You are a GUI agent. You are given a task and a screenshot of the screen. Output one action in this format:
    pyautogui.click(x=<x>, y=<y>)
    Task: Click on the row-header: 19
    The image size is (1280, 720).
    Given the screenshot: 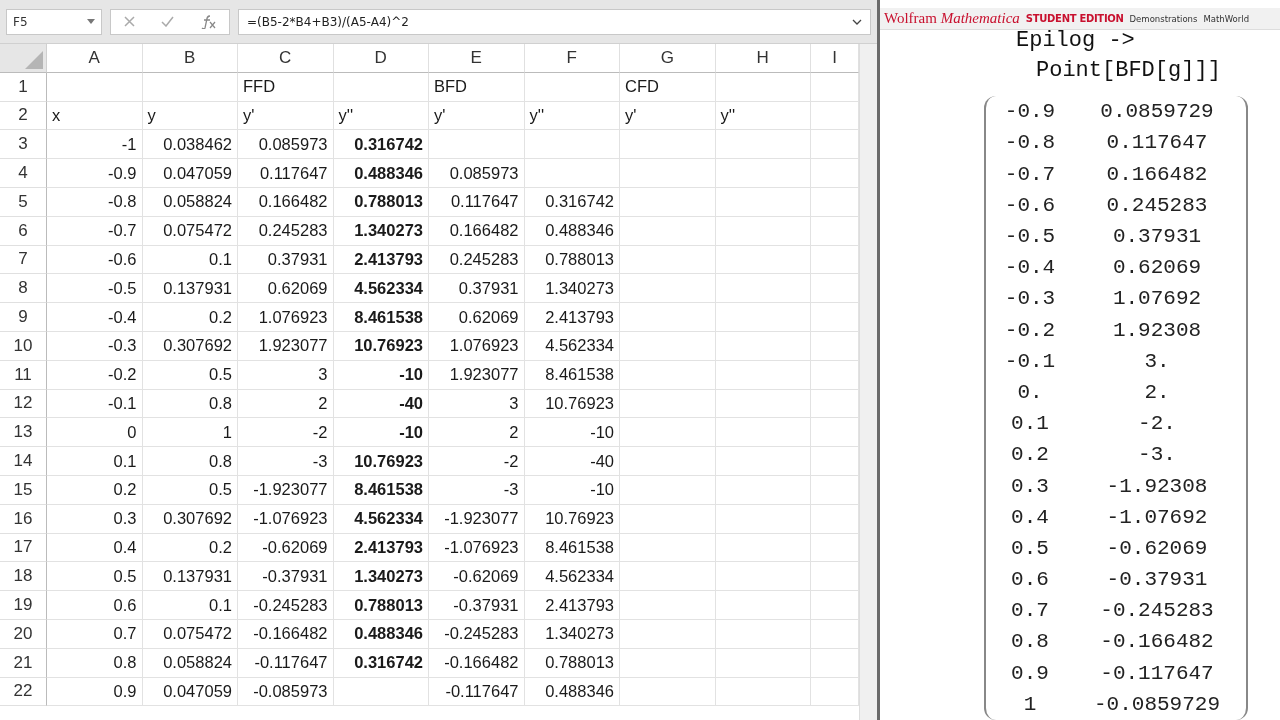 What is the action you would take?
    pyautogui.click(x=23, y=605)
    